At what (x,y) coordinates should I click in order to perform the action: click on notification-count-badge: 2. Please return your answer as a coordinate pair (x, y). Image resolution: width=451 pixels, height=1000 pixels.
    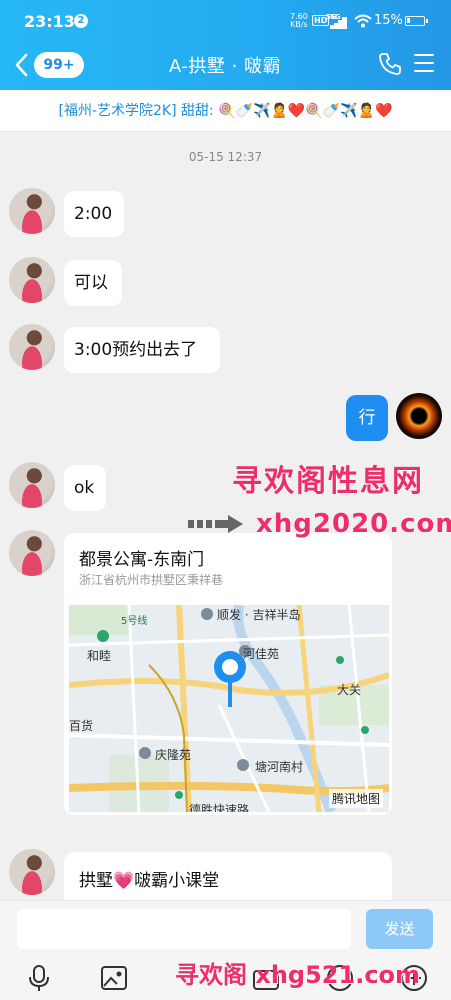
    Looking at the image, I should click on (81, 21).